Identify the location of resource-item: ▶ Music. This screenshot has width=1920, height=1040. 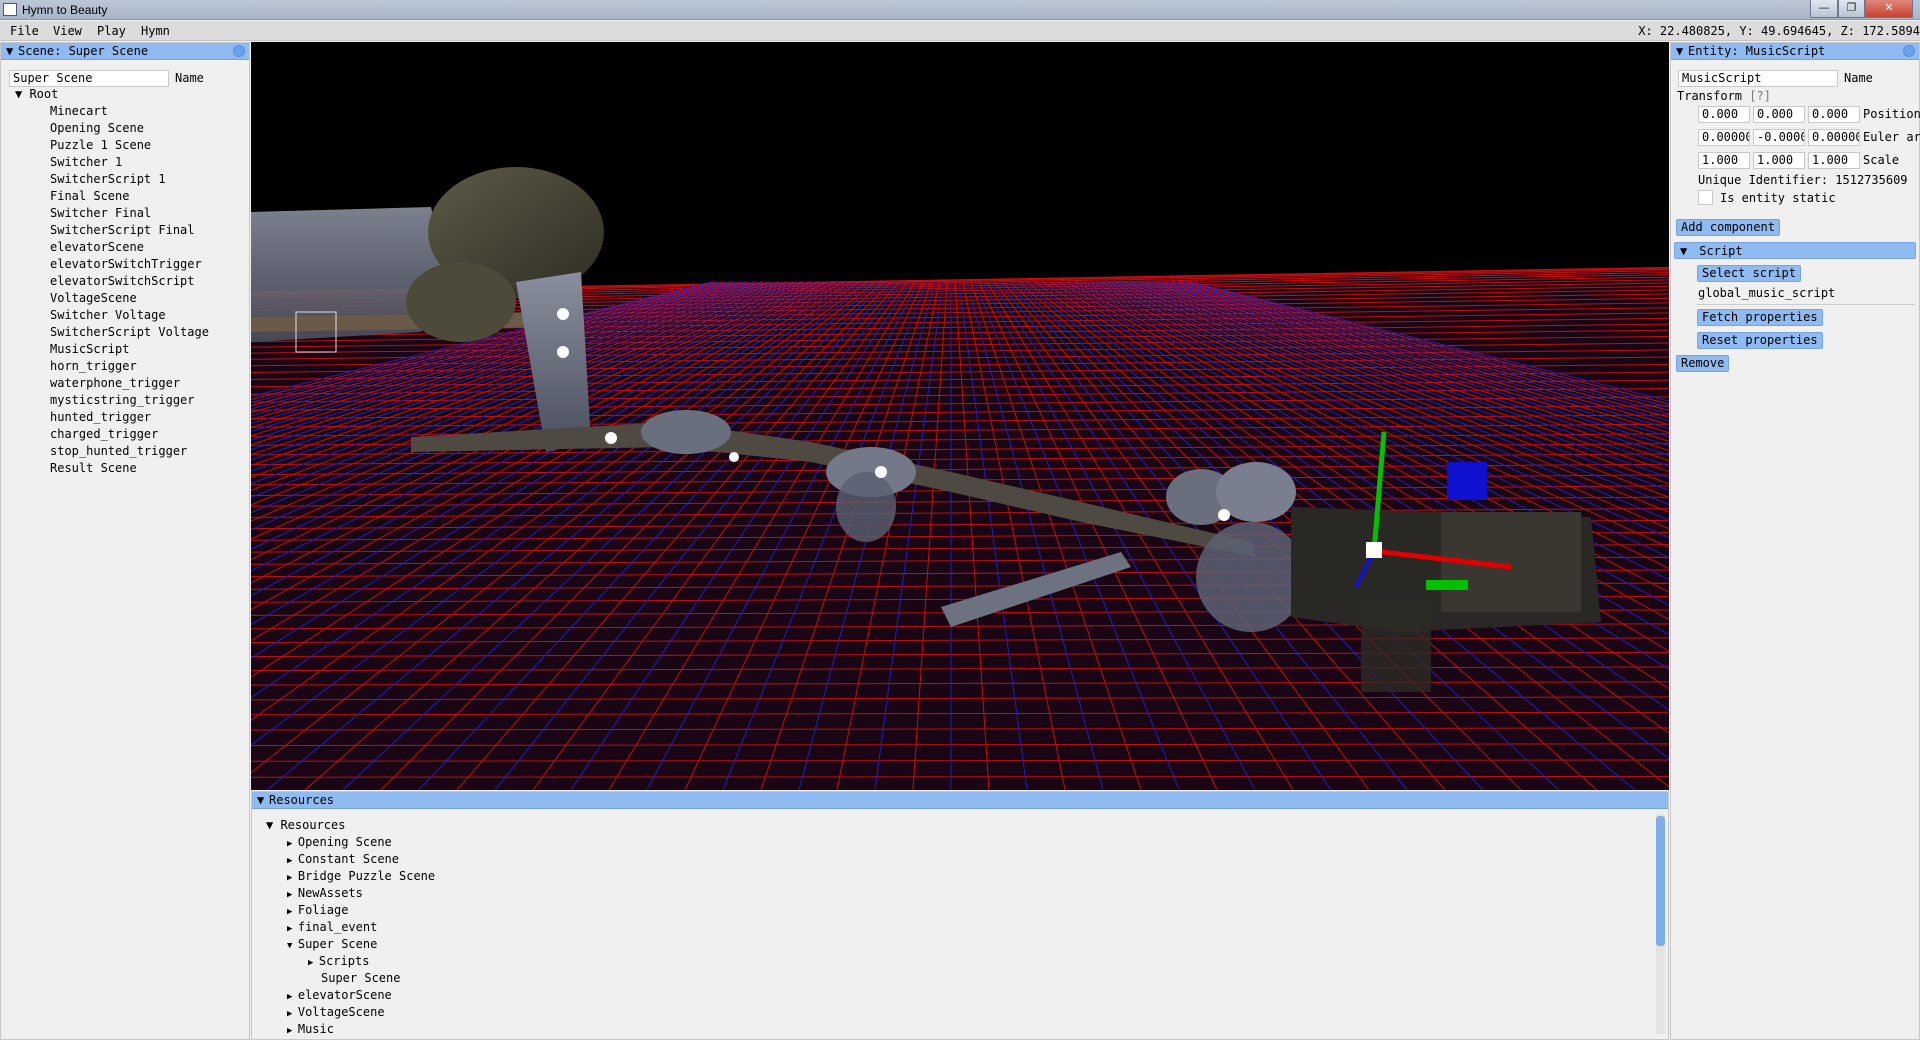
(310, 1029).